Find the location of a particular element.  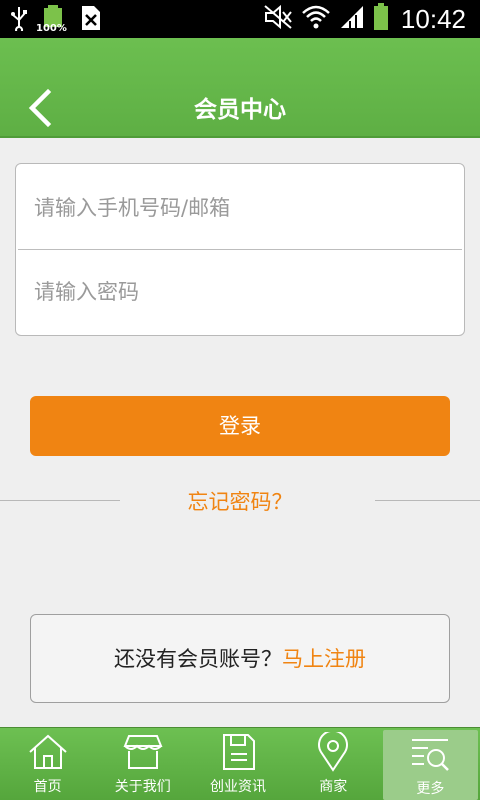

bottom-tab-bar: 首页 关于我们 创业资讯 商家 更多 is located at coordinates (240, 763).